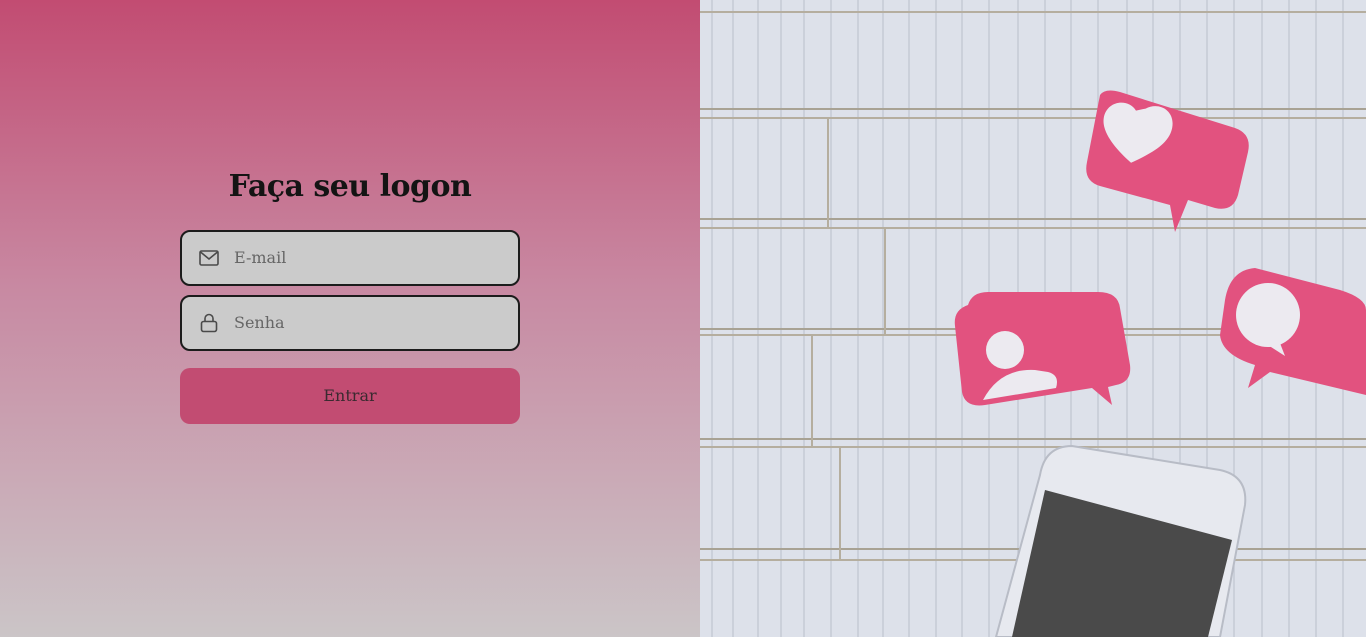 The image size is (1366, 637). I want to click on email-input, so click(368, 257).